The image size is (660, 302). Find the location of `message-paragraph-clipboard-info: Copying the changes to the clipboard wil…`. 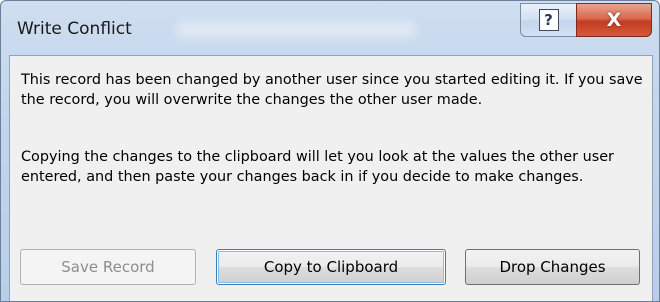

message-paragraph-clipboard-info: Copying the changes to the clipboard wil… is located at coordinates (317, 167).